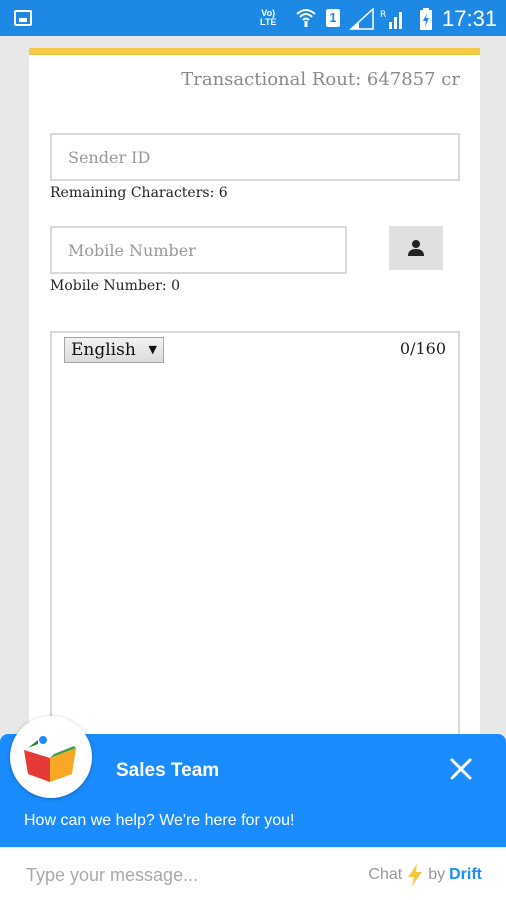 This screenshot has height=900, width=506. Describe the element at coordinates (23, 18) in the screenshot. I see `gallery-notification-icon` at that location.